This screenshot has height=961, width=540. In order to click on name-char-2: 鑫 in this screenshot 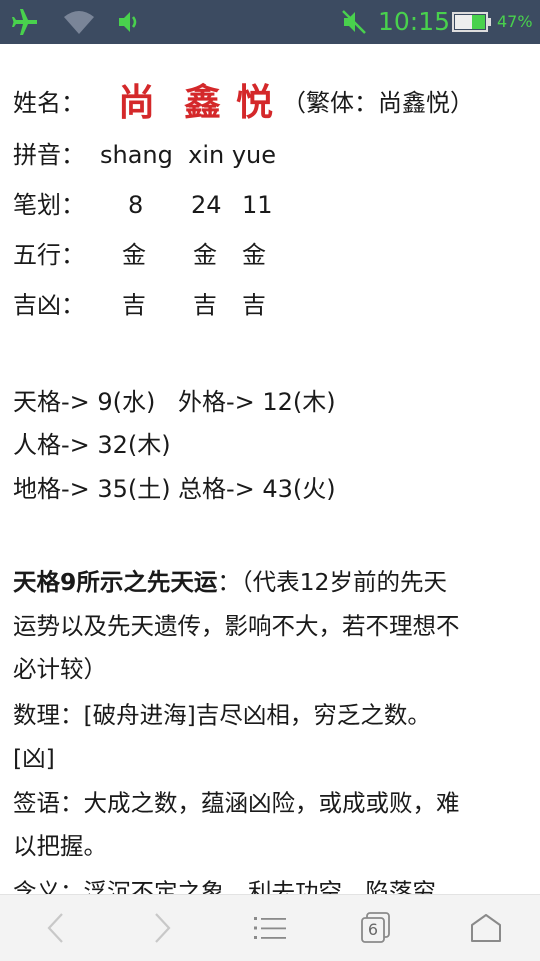, I will do `click(202, 102)`.